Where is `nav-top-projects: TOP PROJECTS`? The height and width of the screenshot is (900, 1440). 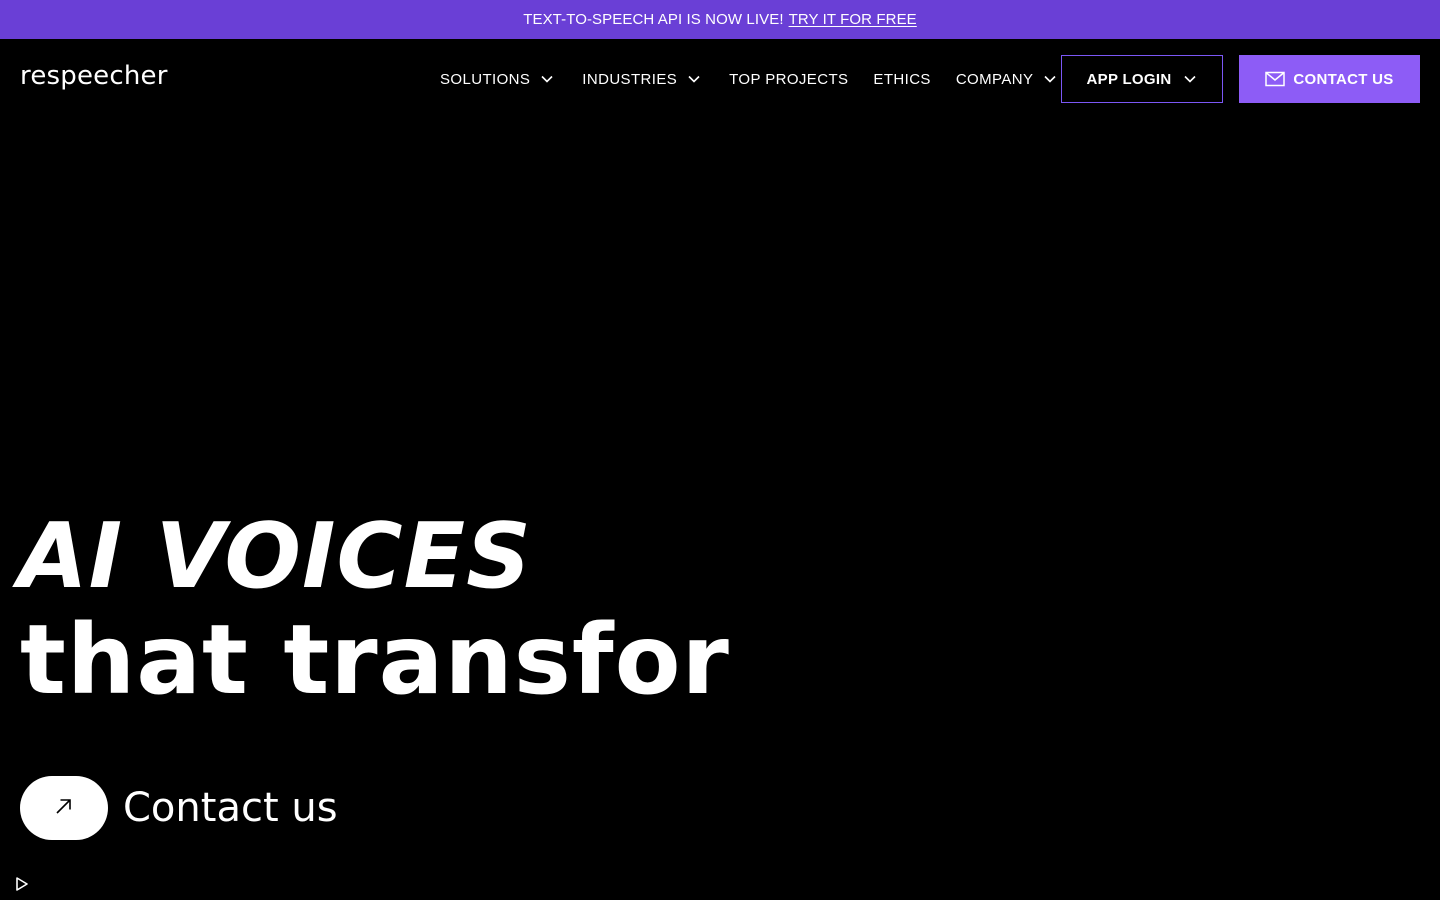
nav-top-projects: TOP PROJECTS is located at coordinates (788, 79).